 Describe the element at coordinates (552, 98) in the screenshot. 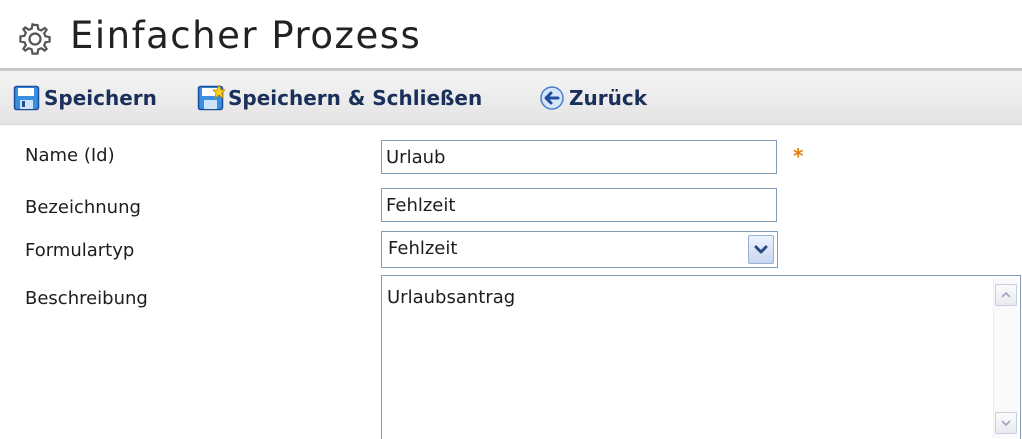

I see `back-arrow-icon` at that location.